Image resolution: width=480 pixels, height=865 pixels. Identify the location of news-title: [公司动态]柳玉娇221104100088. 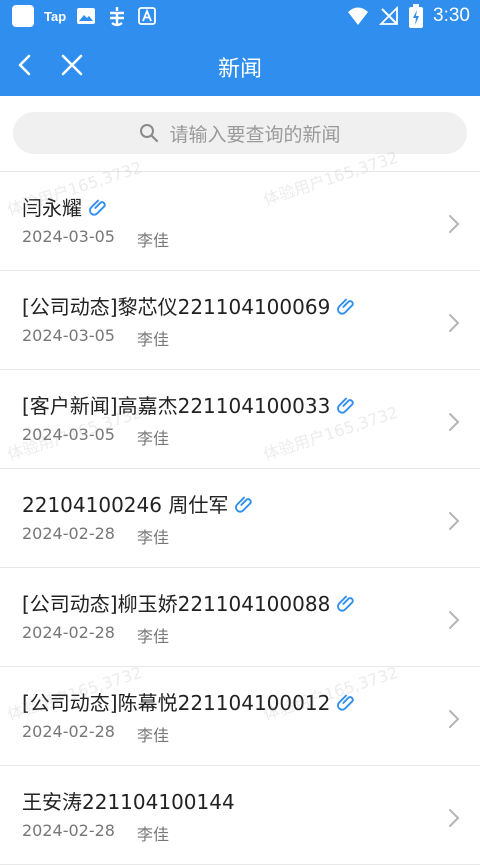
(176, 604).